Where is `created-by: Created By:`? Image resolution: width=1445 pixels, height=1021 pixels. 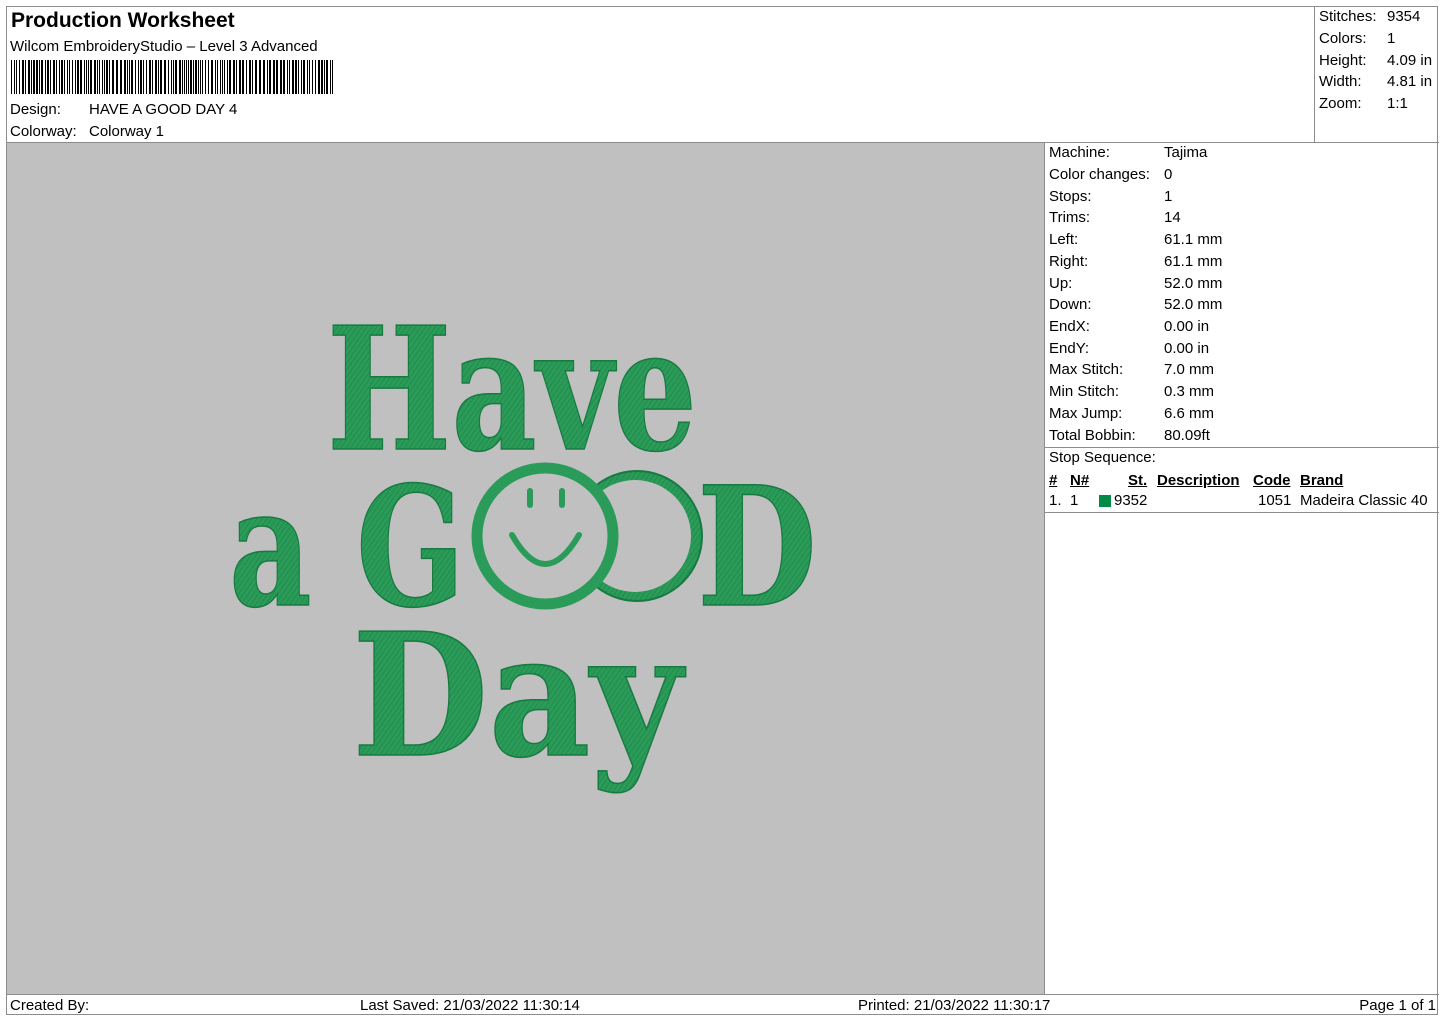 created-by: Created By: is located at coordinates (50, 1005).